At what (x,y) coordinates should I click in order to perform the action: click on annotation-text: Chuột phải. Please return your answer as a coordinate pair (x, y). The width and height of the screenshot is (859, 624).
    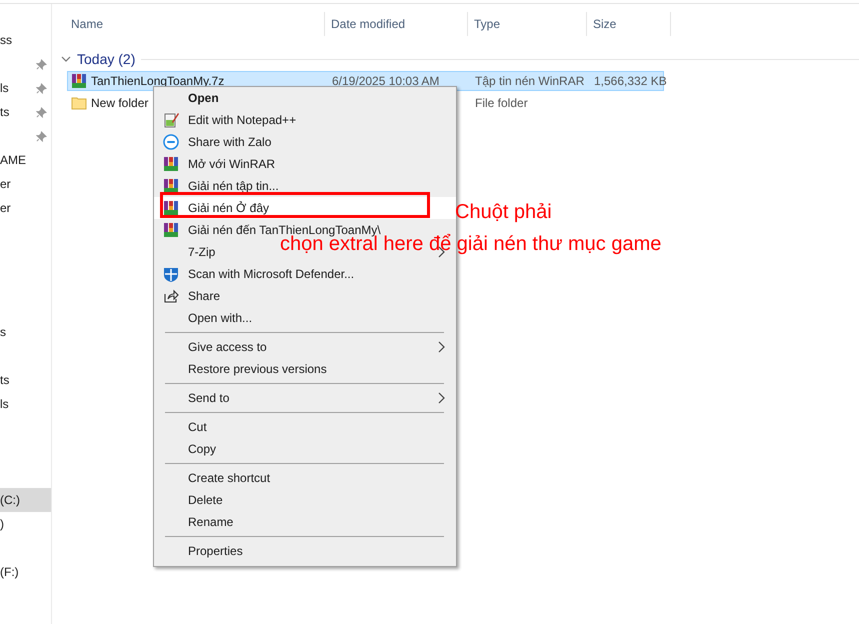
    Looking at the image, I should click on (503, 212).